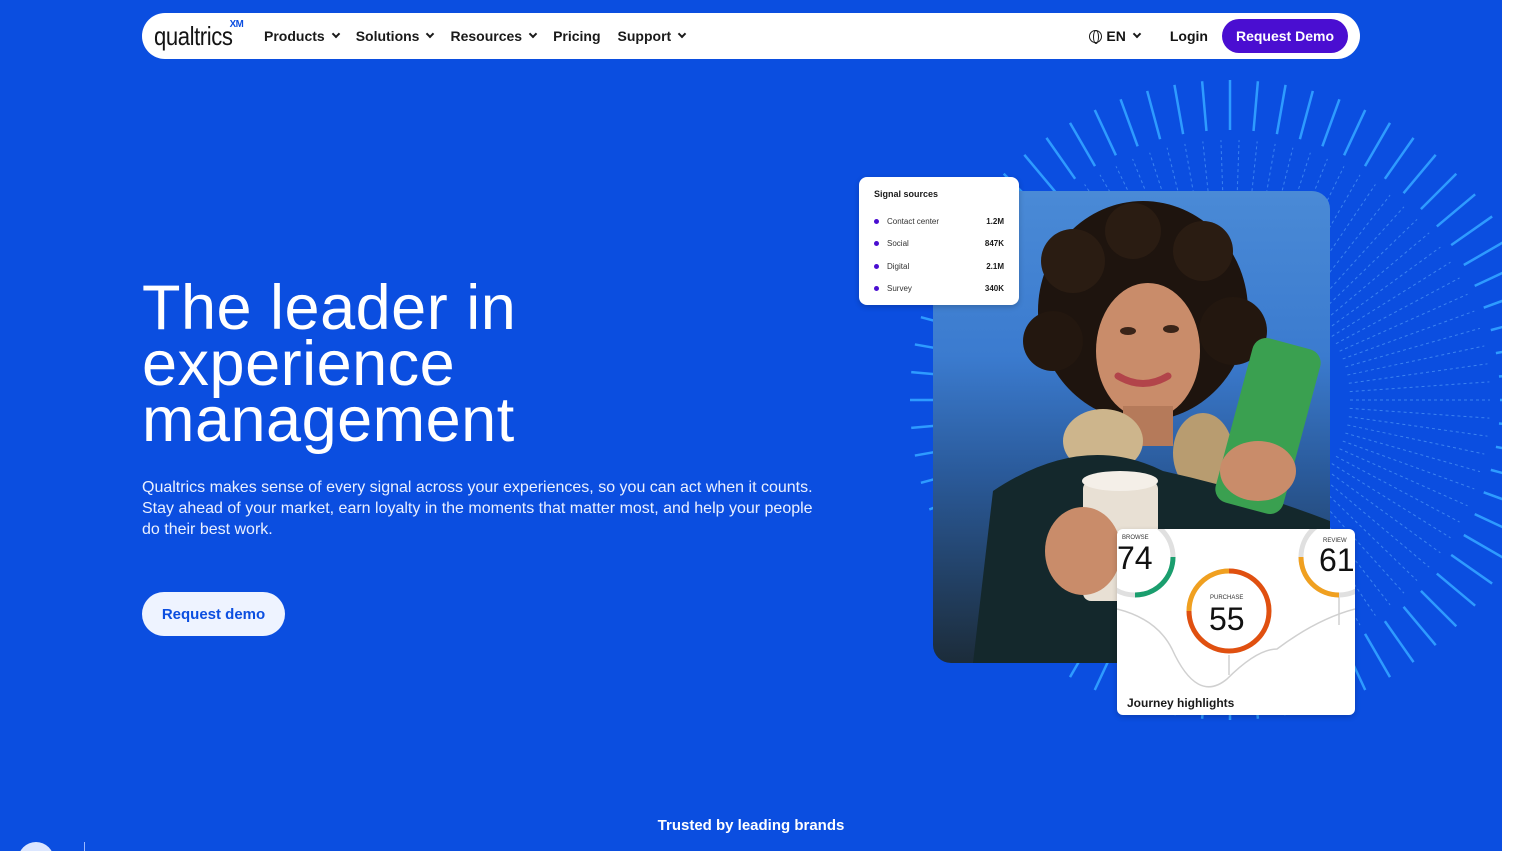 The image size is (1514, 851). I want to click on hero-title: The leader in experience management, so click(462, 364).